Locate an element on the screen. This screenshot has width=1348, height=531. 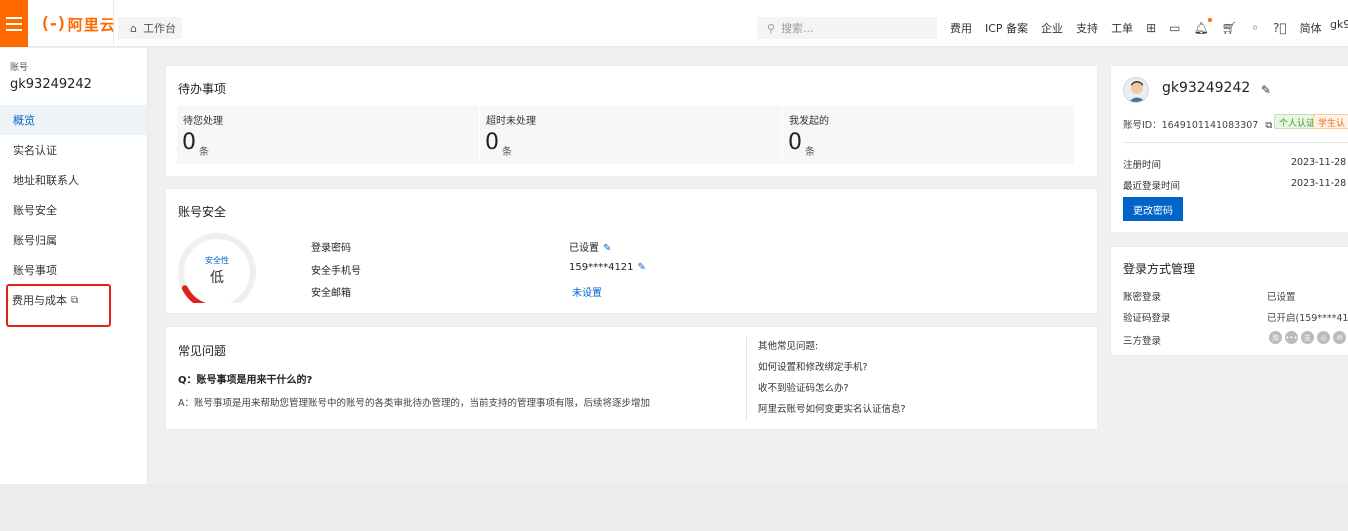
stat-label: 我发起的 is located at coordinates (809, 121).